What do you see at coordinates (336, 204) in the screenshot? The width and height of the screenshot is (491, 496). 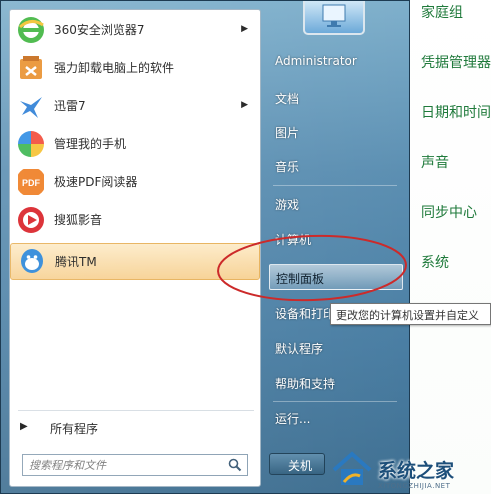 I see `menu-item-games: 游戏` at bounding box center [336, 204].